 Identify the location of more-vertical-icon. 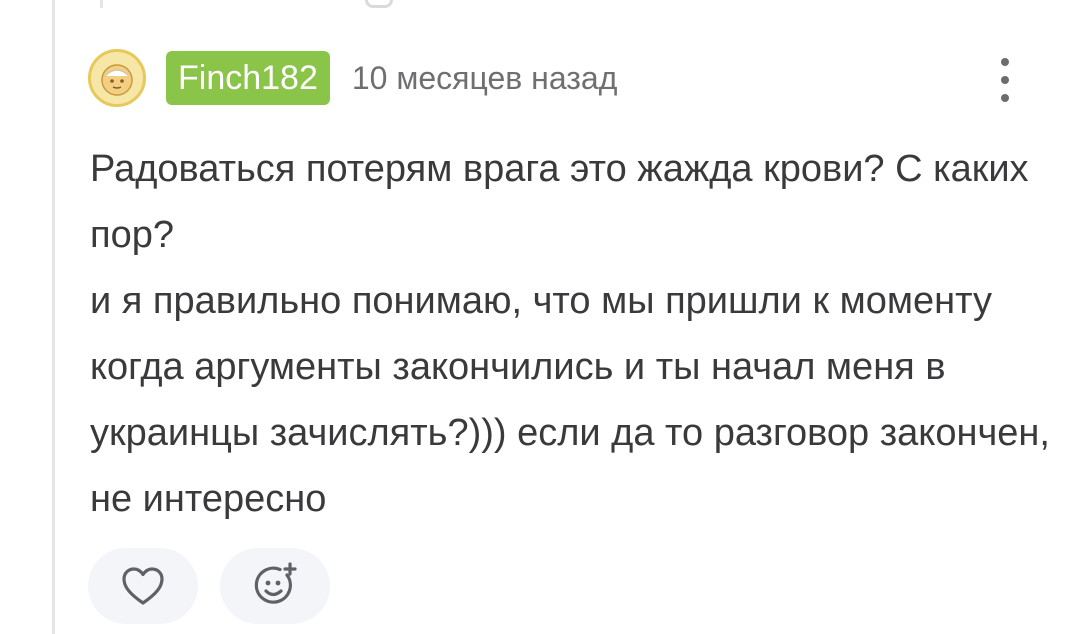
(1005, 62).